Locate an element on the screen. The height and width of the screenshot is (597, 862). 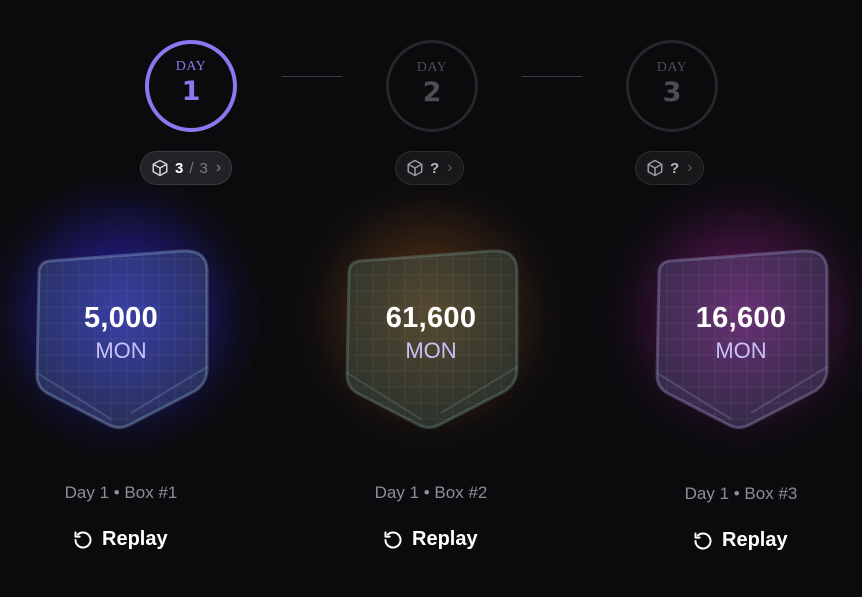
reward-amount: 16,600 is located at coordinates (741, 318).